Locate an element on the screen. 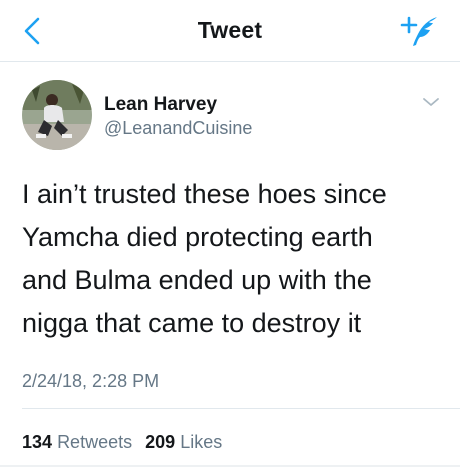  likes-count: 209 is located at coordinates (160, 442).